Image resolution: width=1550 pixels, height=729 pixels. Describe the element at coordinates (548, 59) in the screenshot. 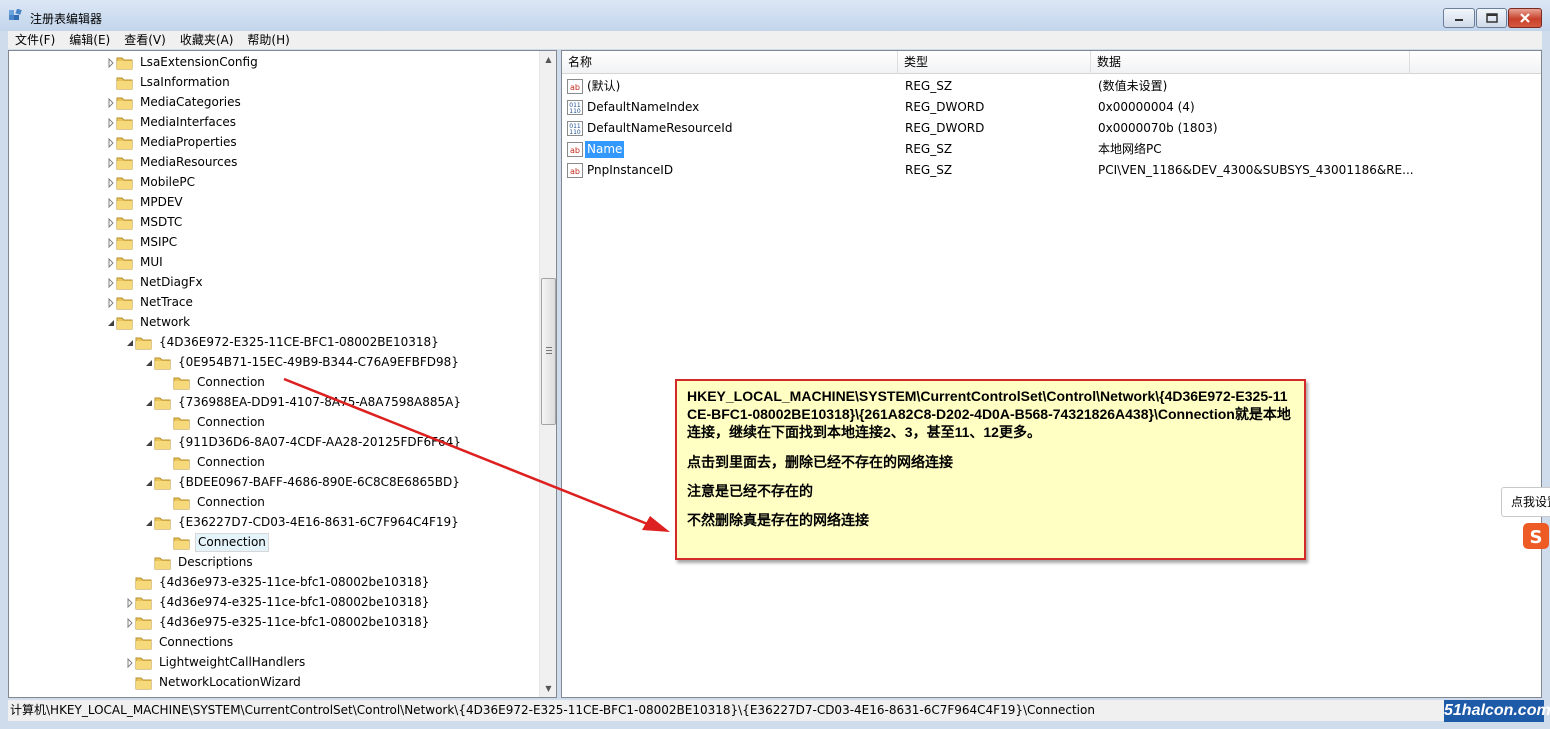

I see `scroll-up-button: ▲` at that location.